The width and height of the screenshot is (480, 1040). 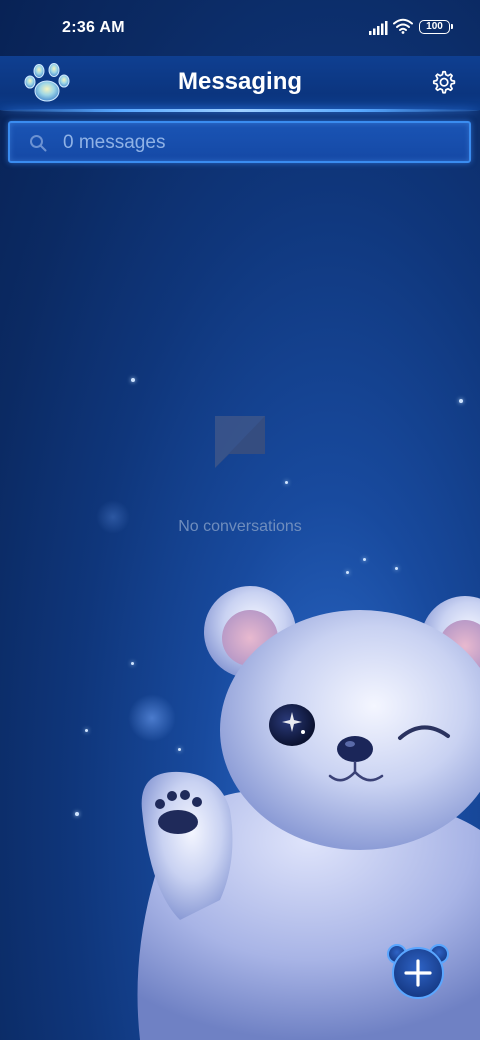 What do you see at coordinates (240, 442) in the screenshot?
I see `message-bubble-icon` at bounding box center [240, 442].